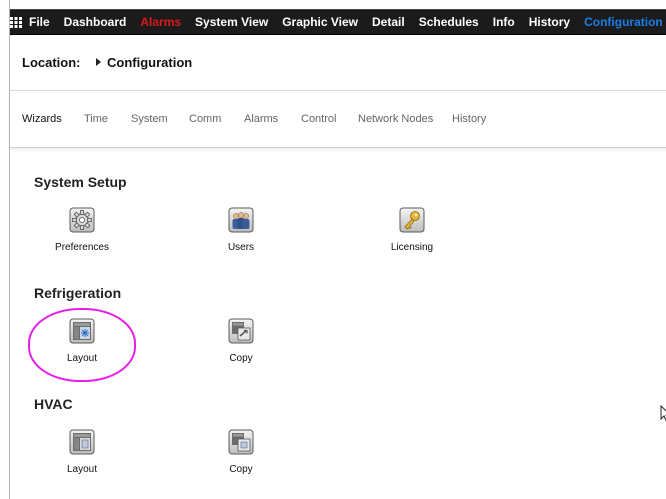 The width and height of the screenshot is (666, 499). I want to click on menu-dashboard: Dashboard, so click(95, 22).